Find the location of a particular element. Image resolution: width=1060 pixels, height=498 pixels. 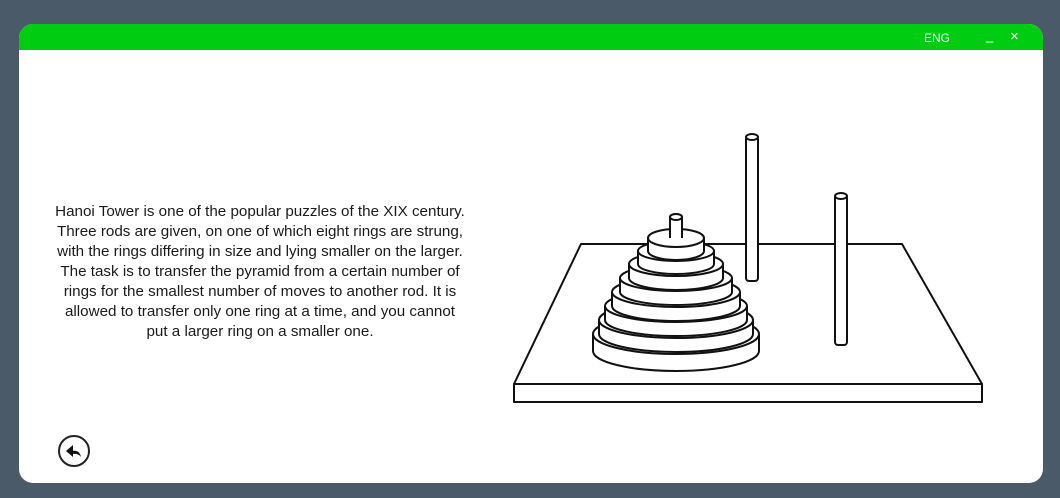

language-selector: ENG is located at coordinates (937, 38).